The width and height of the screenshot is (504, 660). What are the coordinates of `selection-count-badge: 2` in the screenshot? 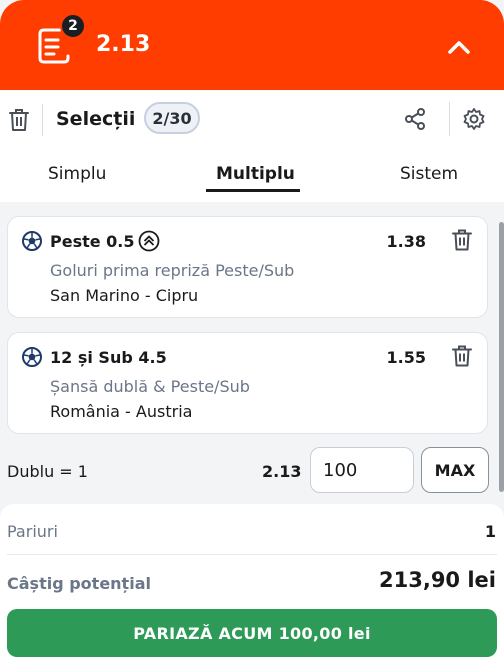 It's located at (73, 26).